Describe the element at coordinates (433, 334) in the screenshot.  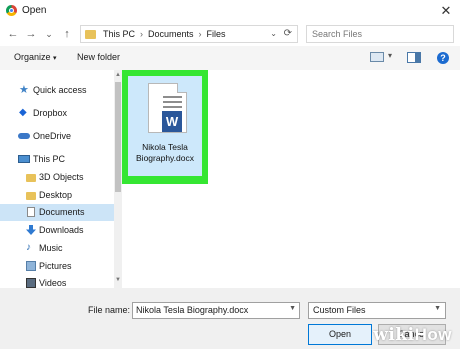
I see `watermark-how: How` at that location.